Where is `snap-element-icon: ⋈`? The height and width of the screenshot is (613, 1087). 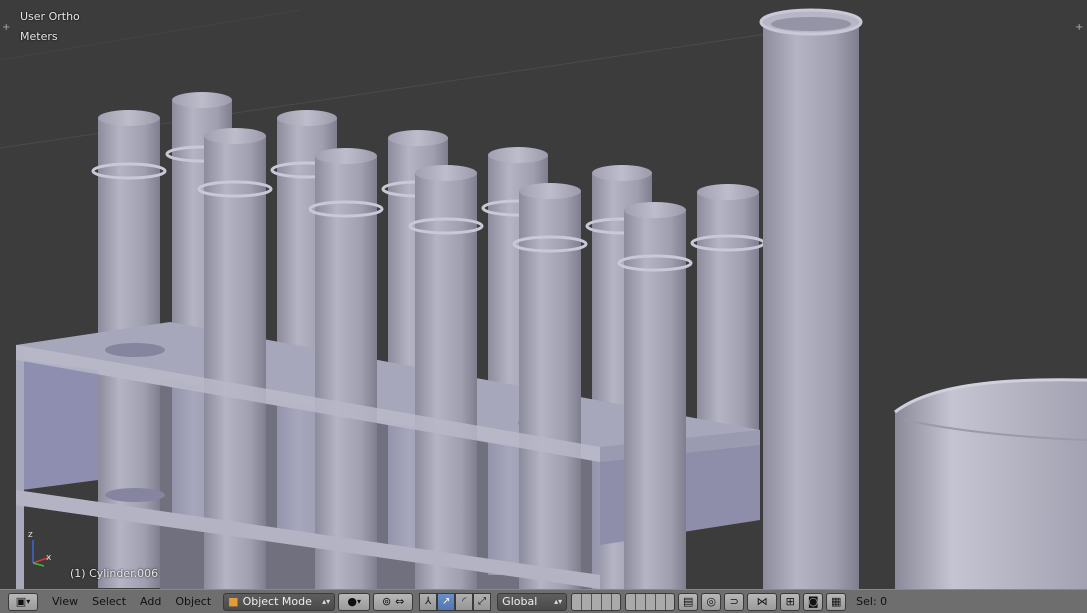
snap-element-icon: ⋈ is located at coordinates (762, 601).